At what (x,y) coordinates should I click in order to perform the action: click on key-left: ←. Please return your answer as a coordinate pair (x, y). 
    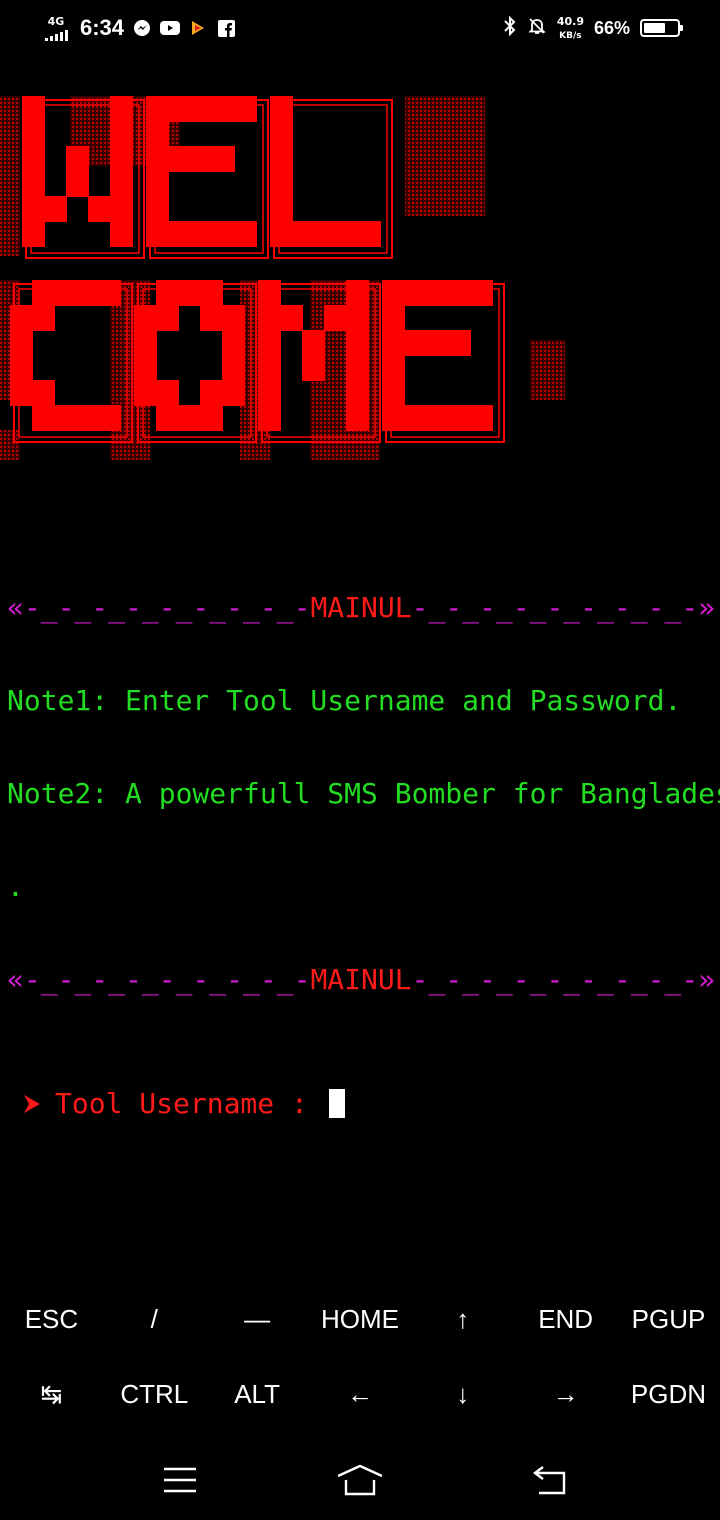
    Looking at the image, I should click on (360, 1394).